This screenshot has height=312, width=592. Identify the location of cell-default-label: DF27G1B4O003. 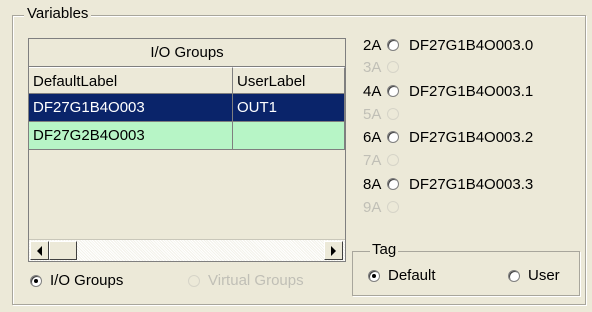
(131, 108).